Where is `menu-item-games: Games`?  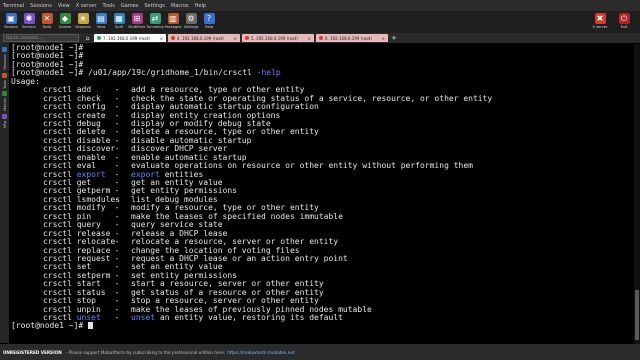 menu-item-games: Games is located at coordinates (130, 6).